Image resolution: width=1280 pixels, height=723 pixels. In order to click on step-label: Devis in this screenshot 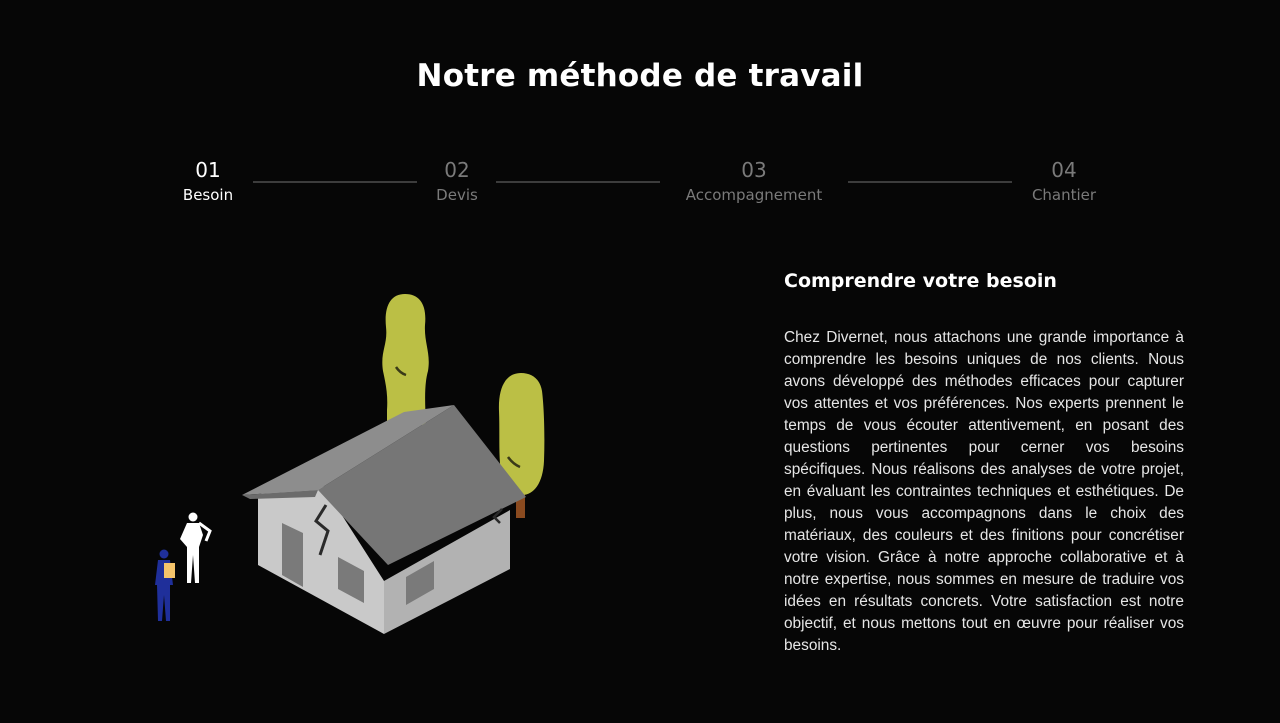, I will do `click(457, 195)`.